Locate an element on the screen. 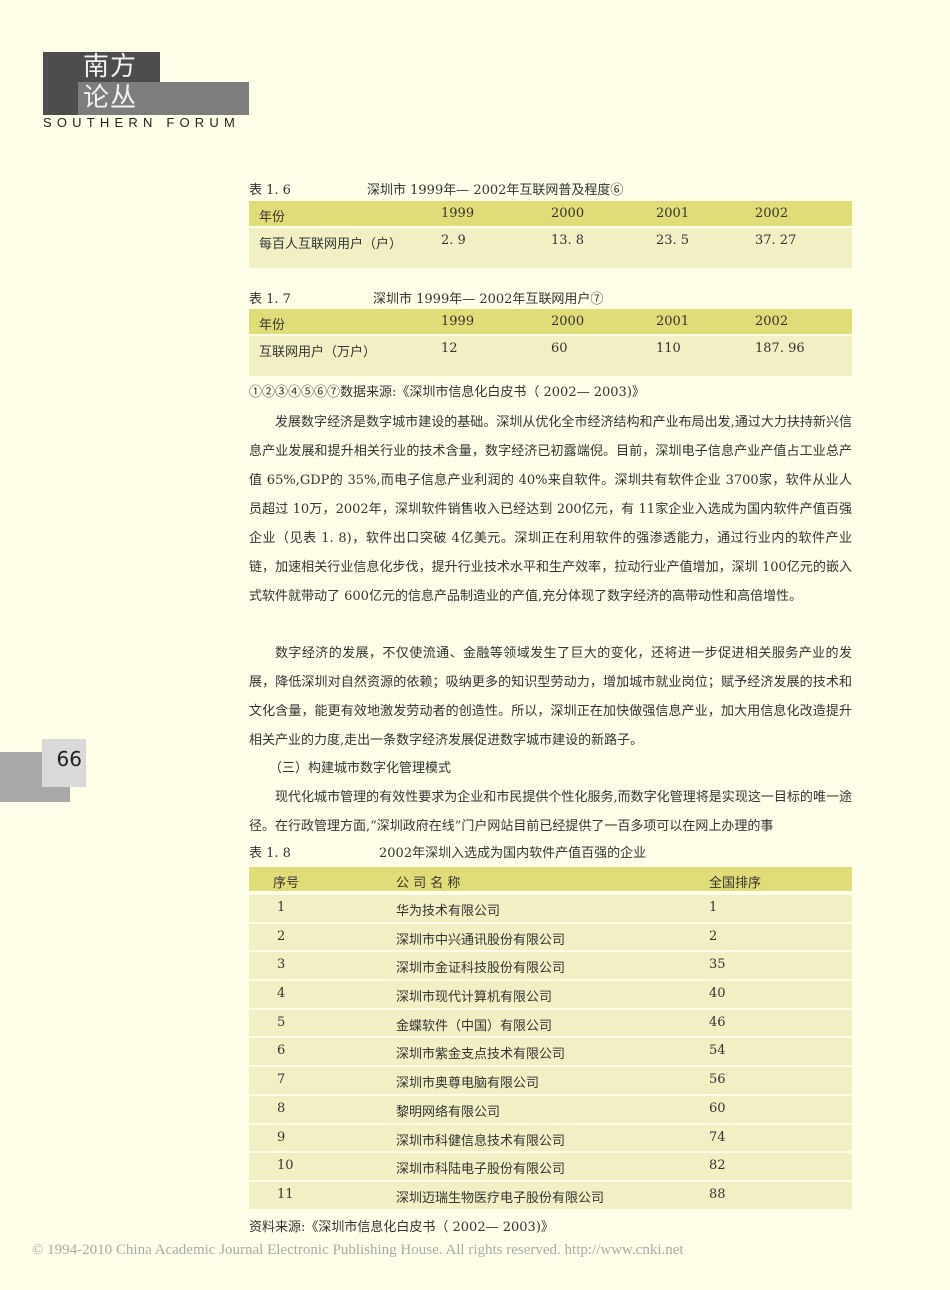 This screenshot has height=1290, width=950. table-label: 表 1. 6 is located at coordinates (270, 190).